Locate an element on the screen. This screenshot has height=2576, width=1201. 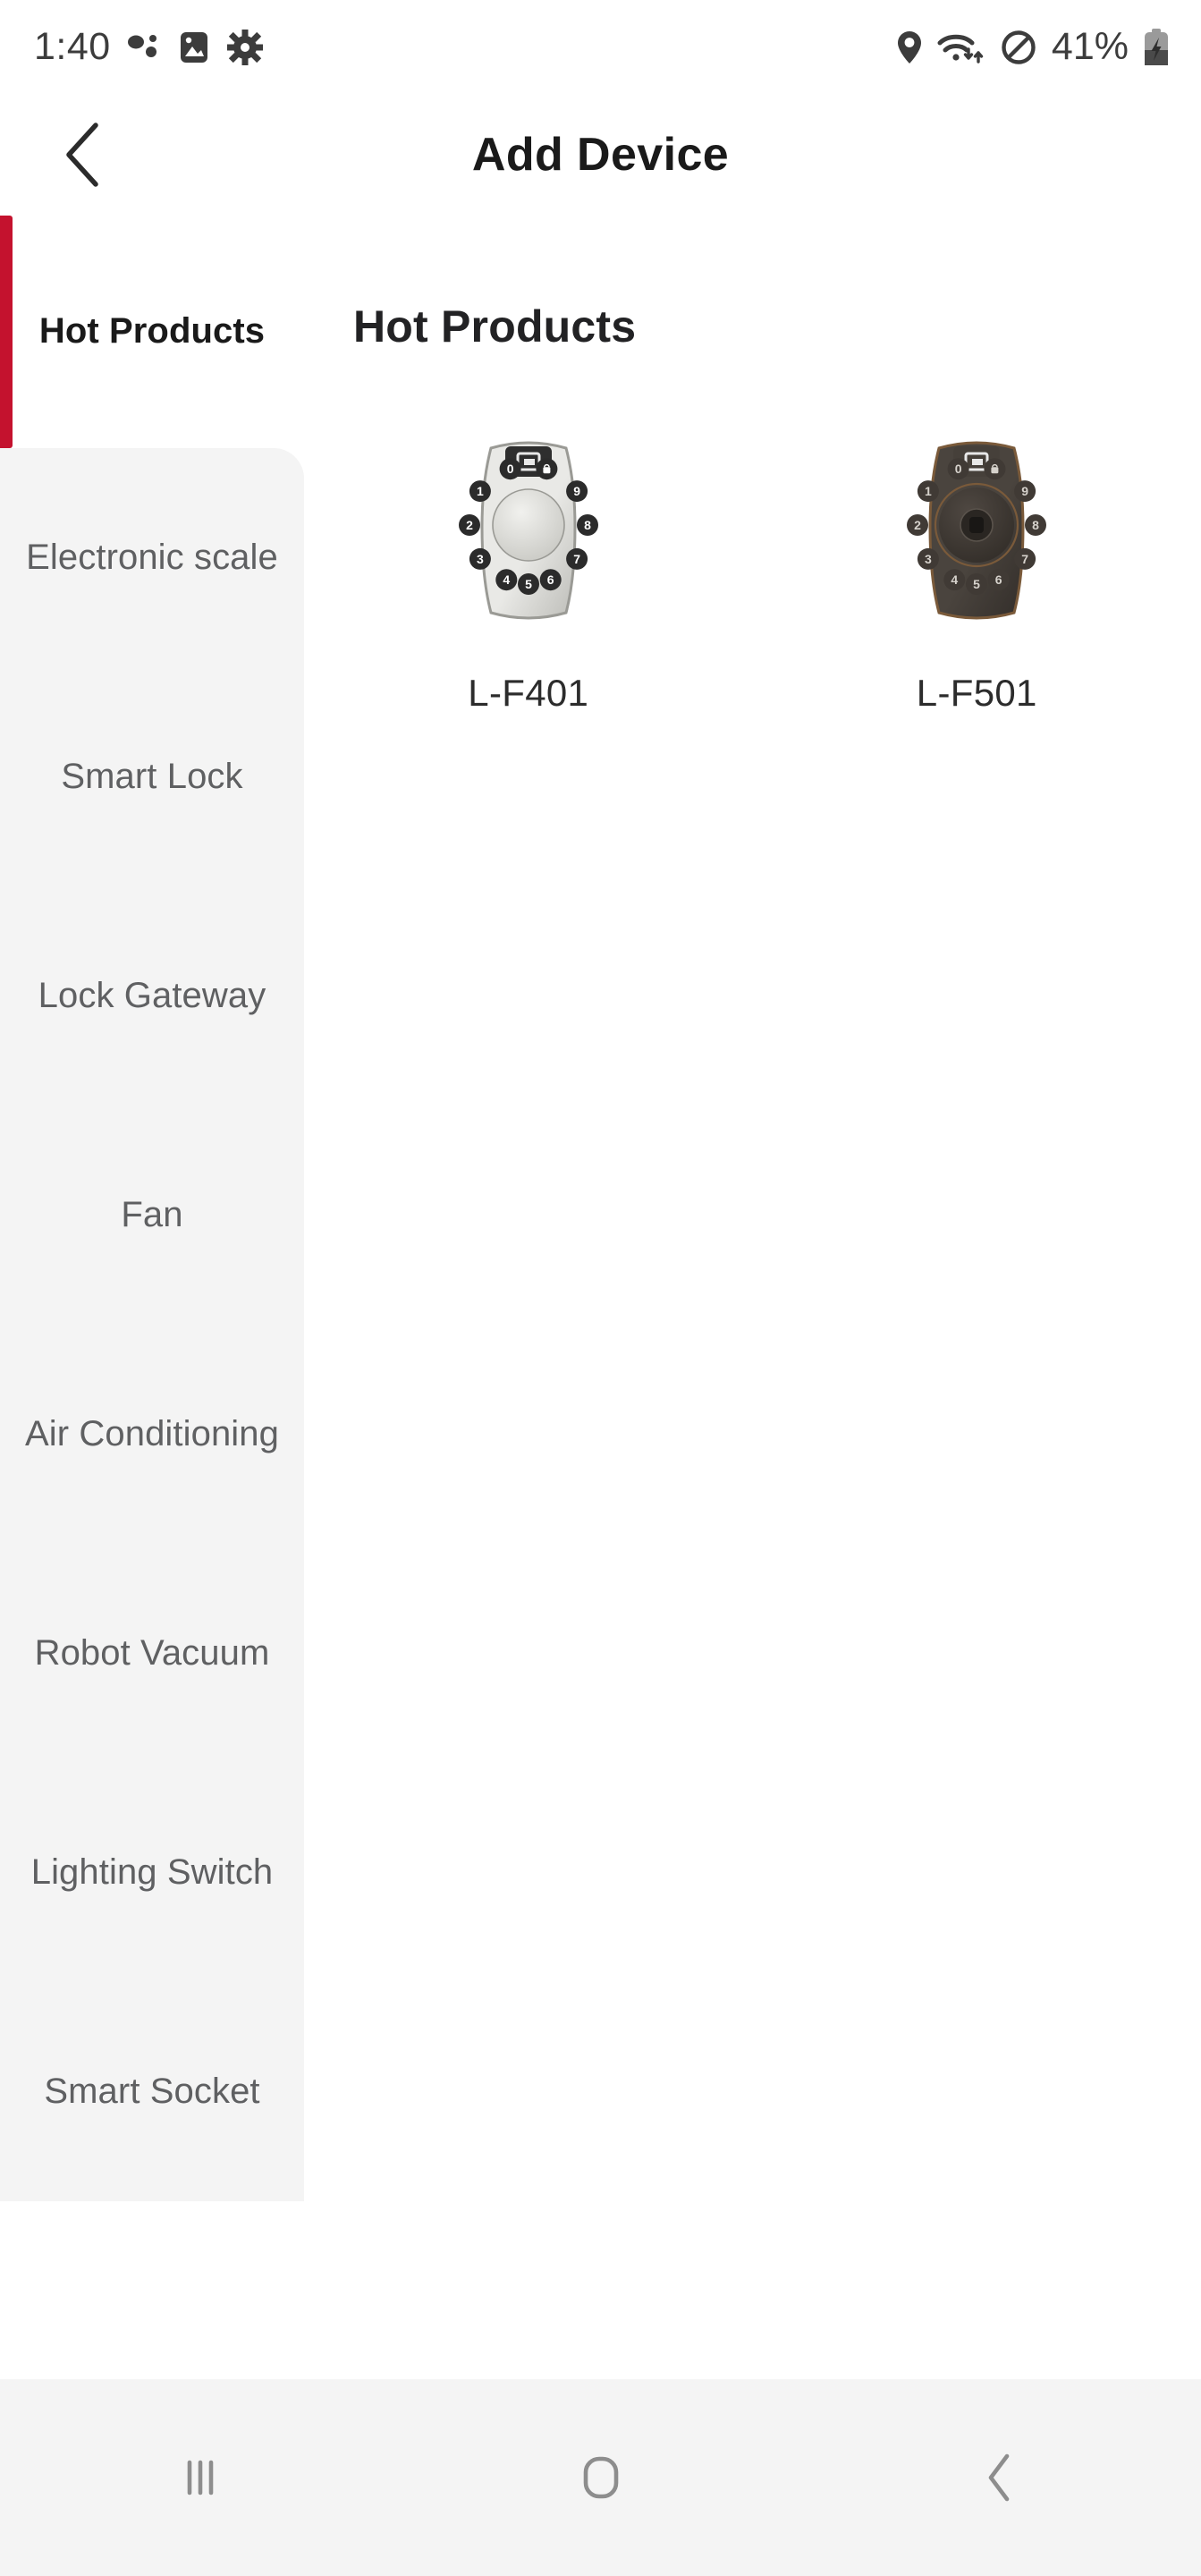
product-card: 0 1 2 3 45 6 7 8 9 L-F501 is located at coordinates (977, 563).